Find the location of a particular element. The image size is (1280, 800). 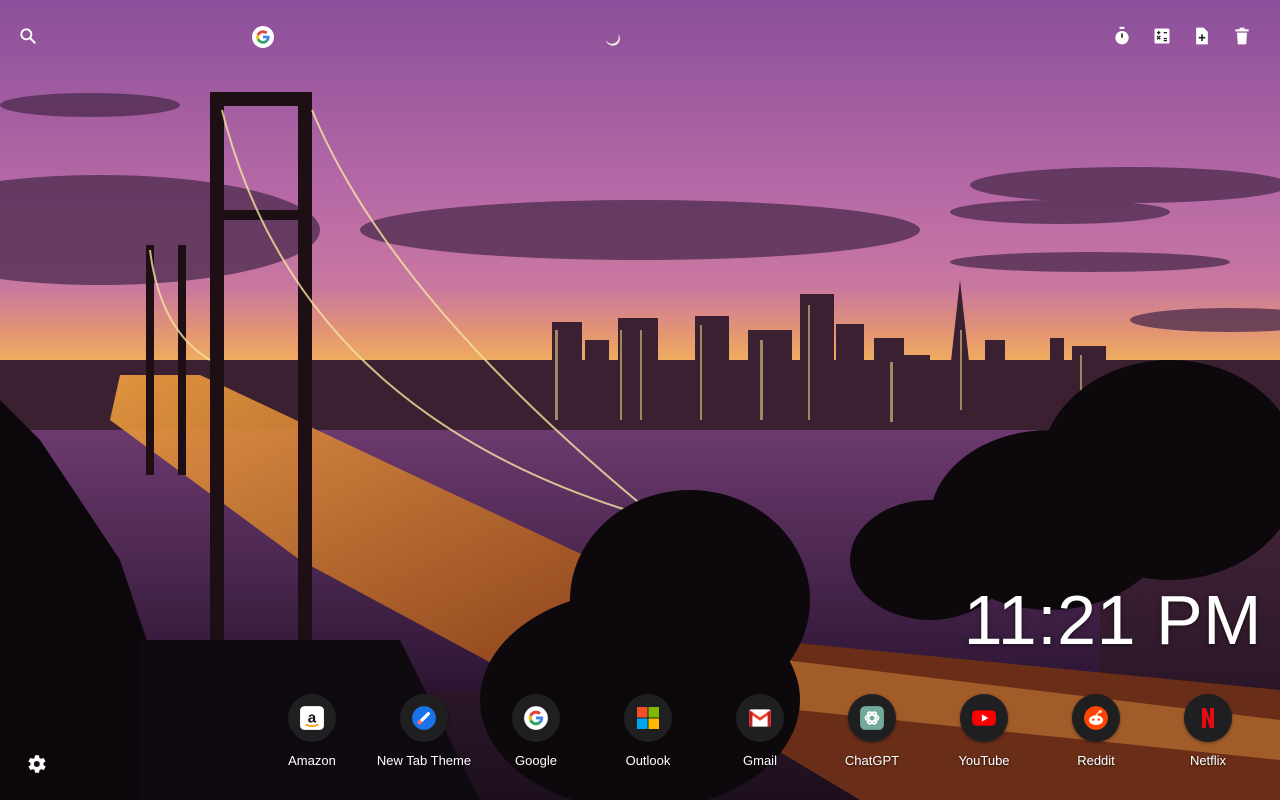

shortcut-netflix: Netflix is located at coordinates (1208, 731).